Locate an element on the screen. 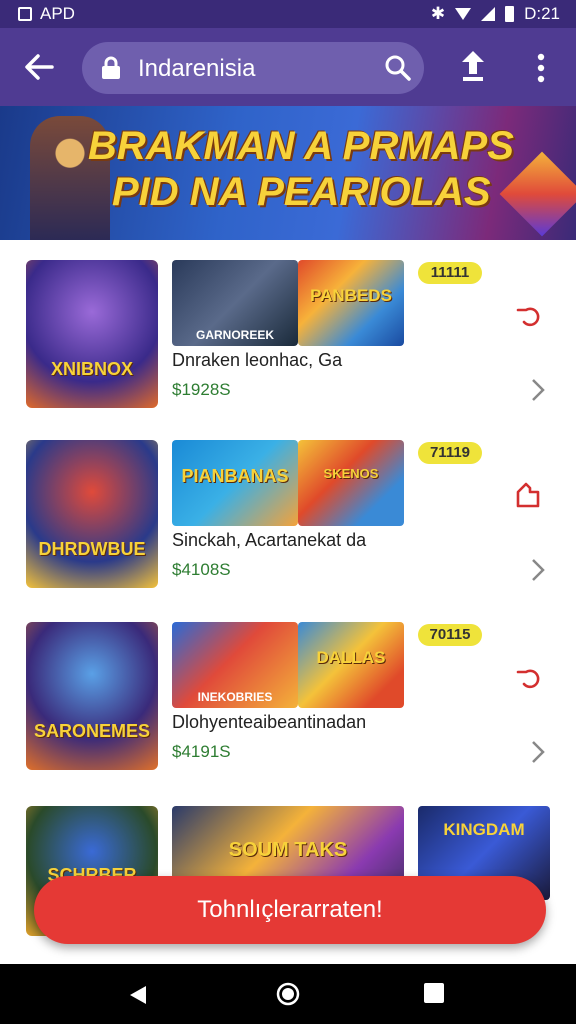 The height and width of the screenshot is (1024, 576). screenshot-1: GARNOREEK is located at coordinates (235, 303).